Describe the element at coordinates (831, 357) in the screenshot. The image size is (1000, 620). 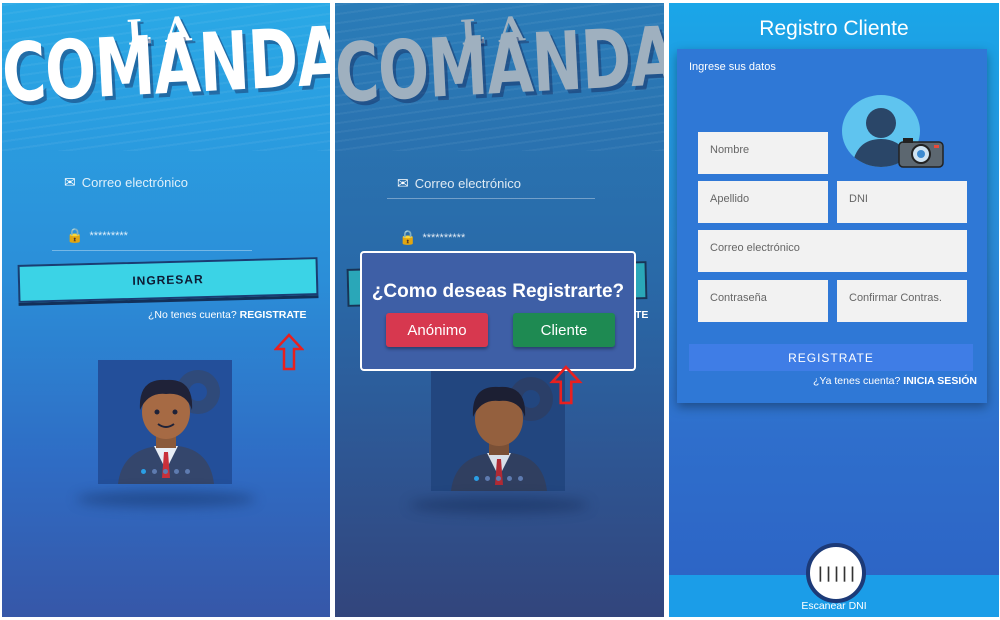
I see `register-button: REGISTRATE` at that location.